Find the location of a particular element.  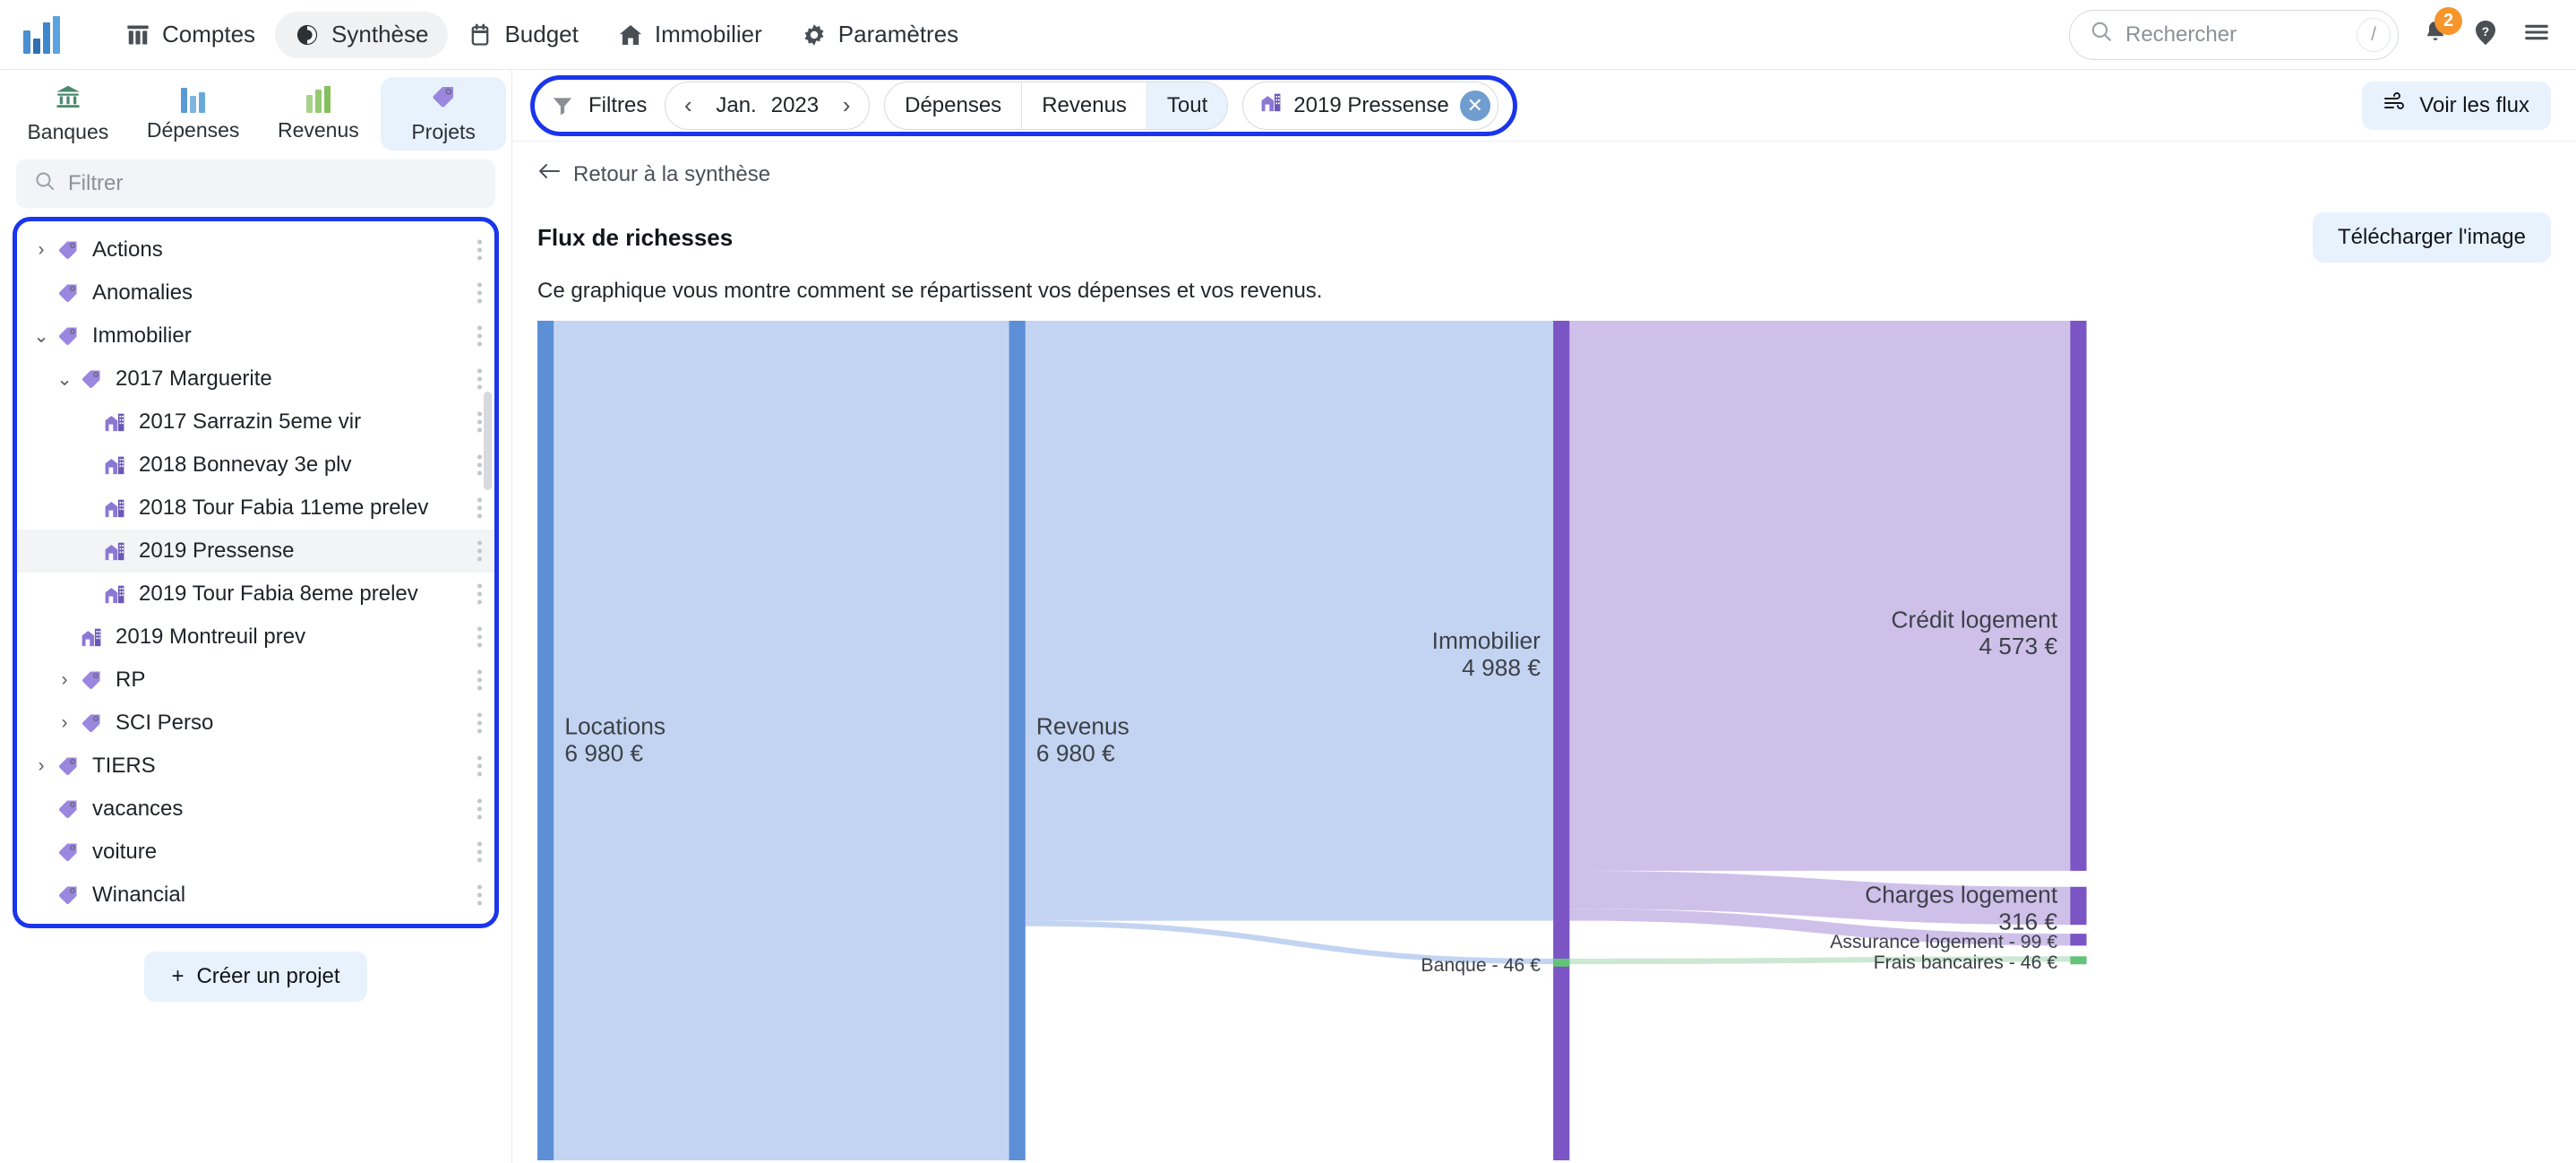

sankey-value-revenus: 6 980 € is located at coordinates (1075, 753).